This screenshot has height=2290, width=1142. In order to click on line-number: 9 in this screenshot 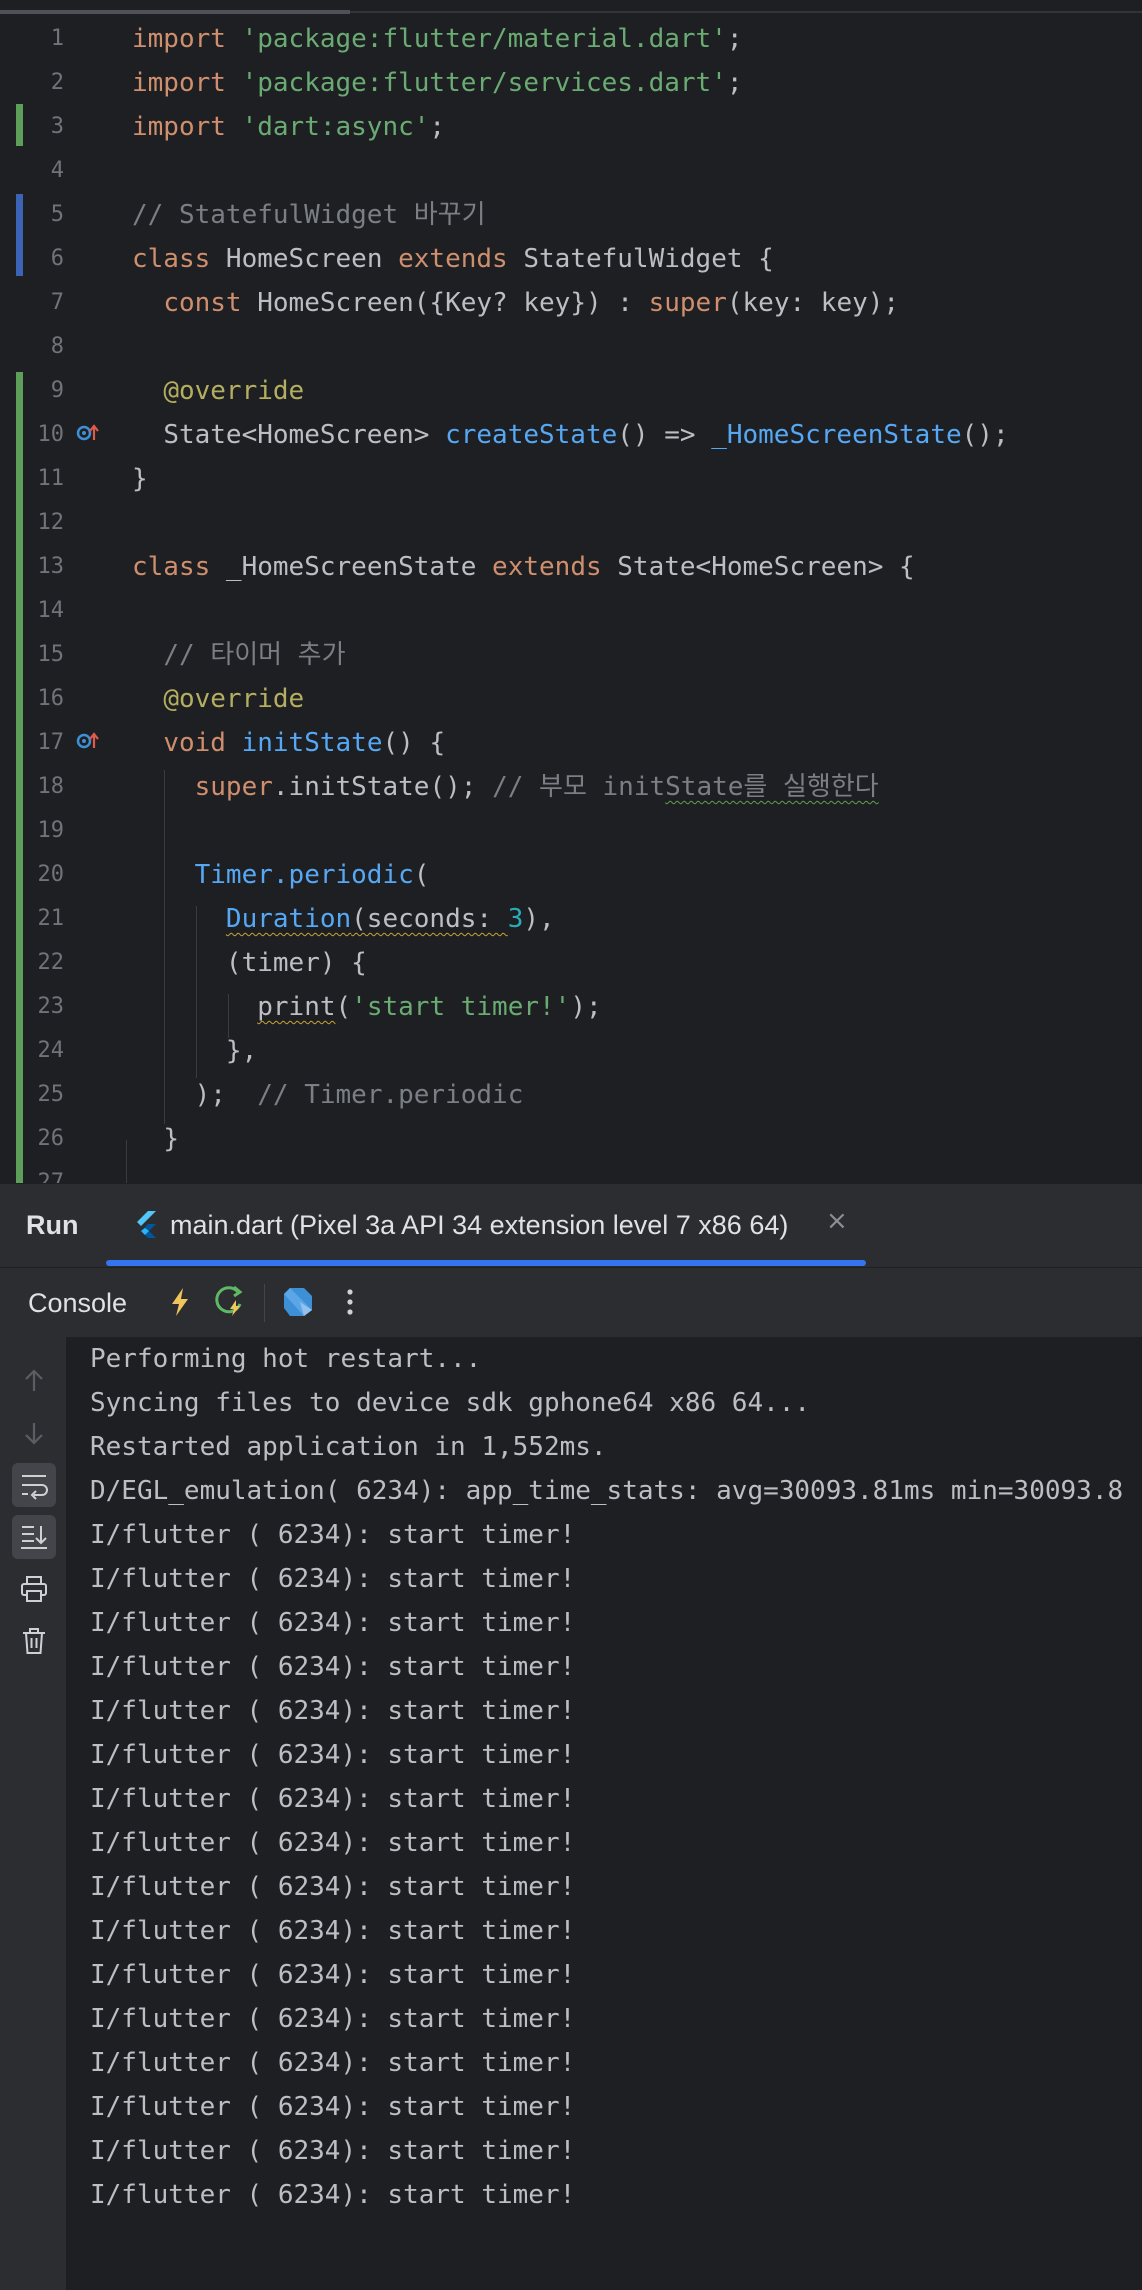, I will do `click(57, 390)`.